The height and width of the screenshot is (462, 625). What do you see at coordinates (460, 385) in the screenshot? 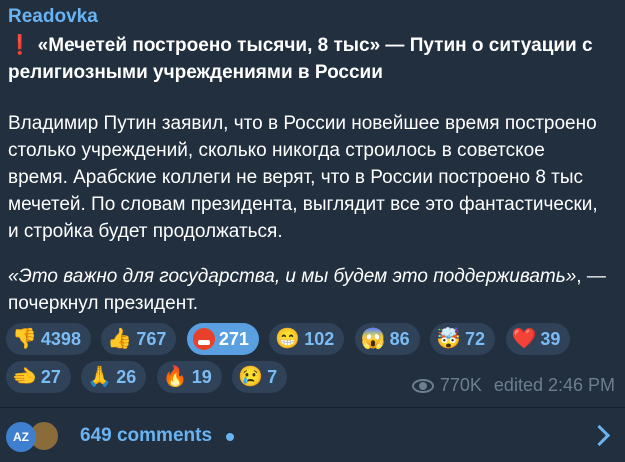
I see `view-count: 770K` at bounding box center [460, 385].